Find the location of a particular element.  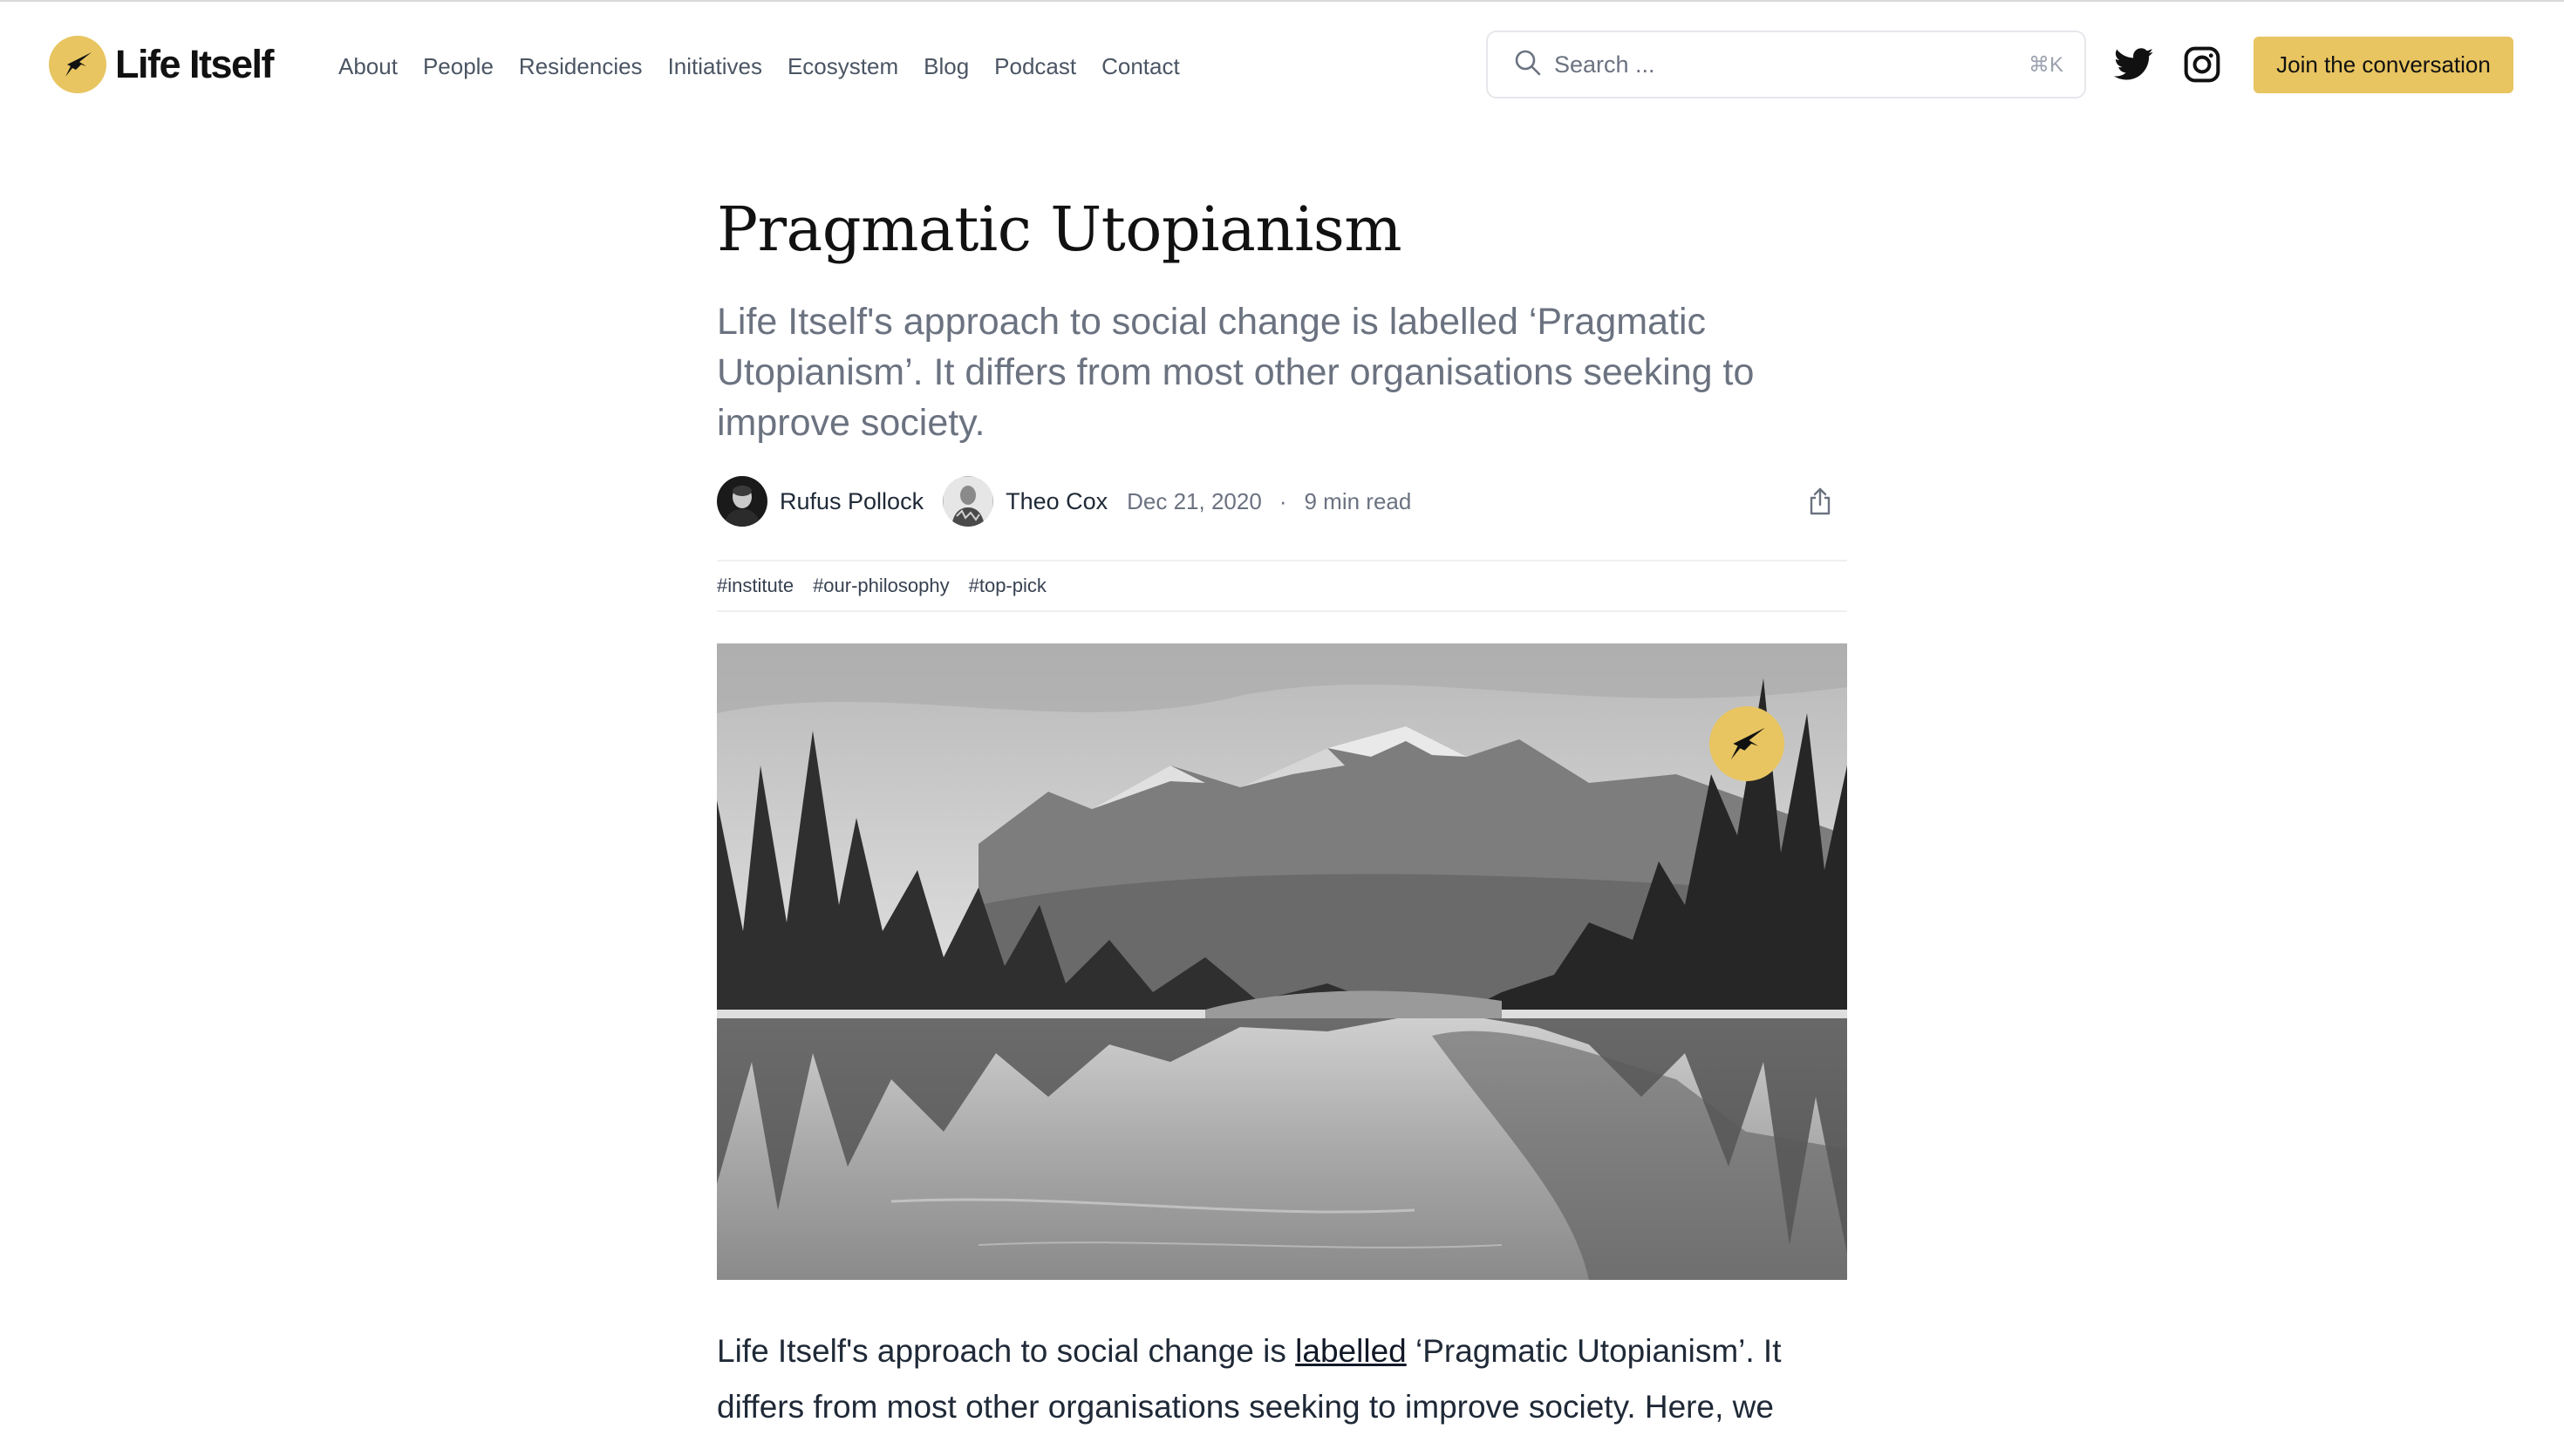

search-icon is located at coordinates (1528, 65).